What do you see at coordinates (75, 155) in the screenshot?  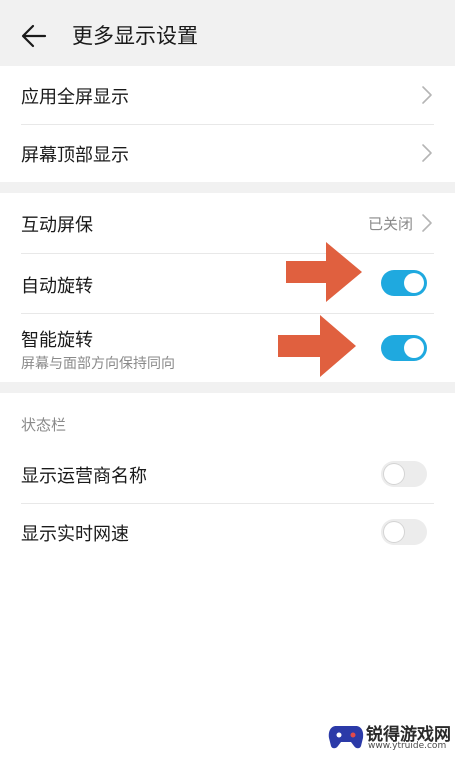 I see `row-label: 屏幕顶部显示` at bounding box center [75, 155].